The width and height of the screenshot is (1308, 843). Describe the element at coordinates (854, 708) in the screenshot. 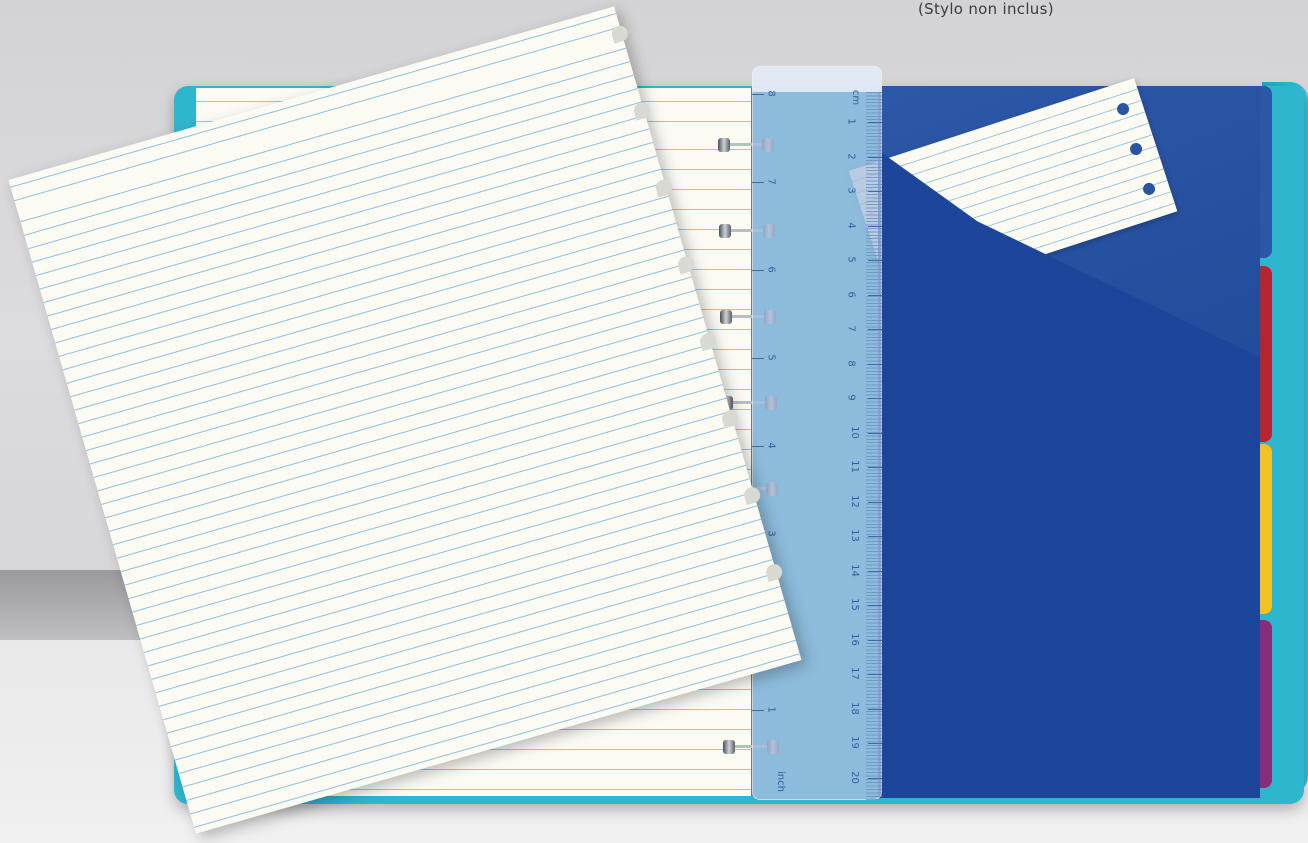

I see `ruler-cm-label: 18` at that location.